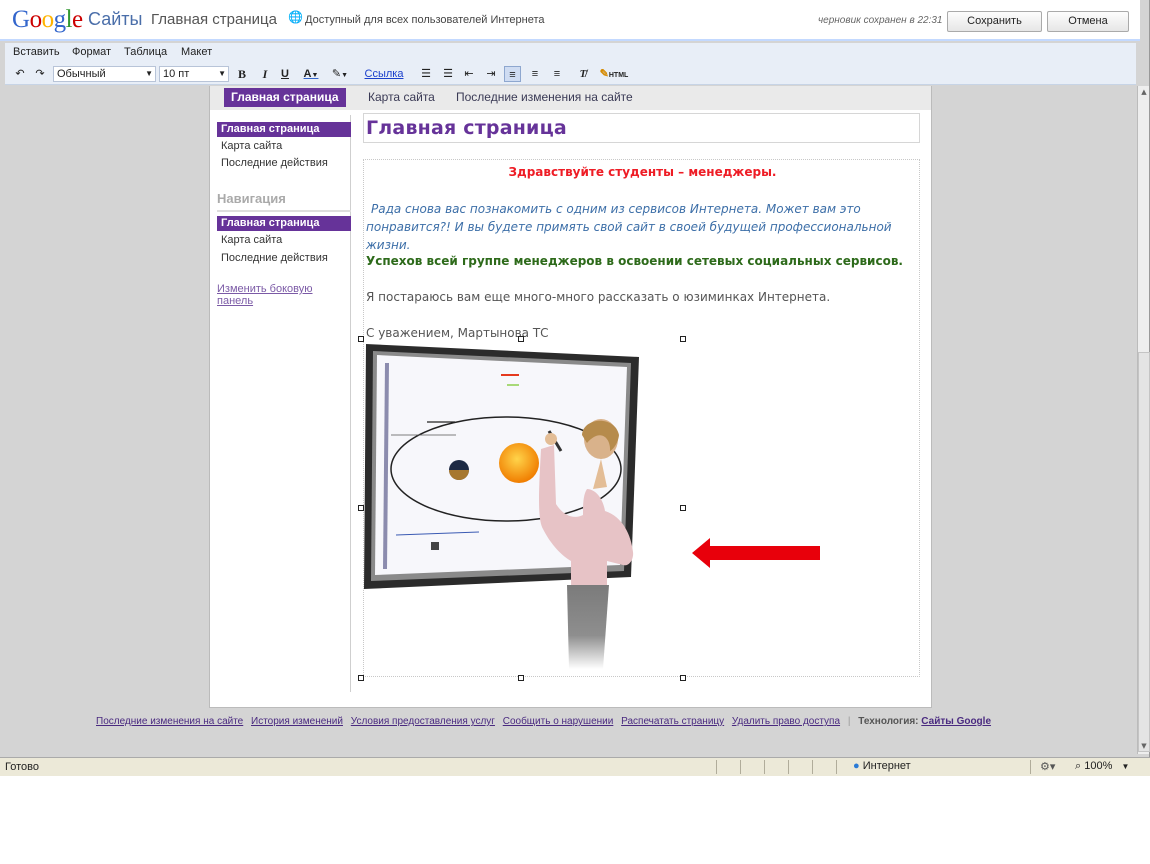 This screenshot has width=1150, height=864. Describe the element at coordinates (423, 721) in the screenshot. I see `footer-link-terms: Условия предоставления услуг` at that location.